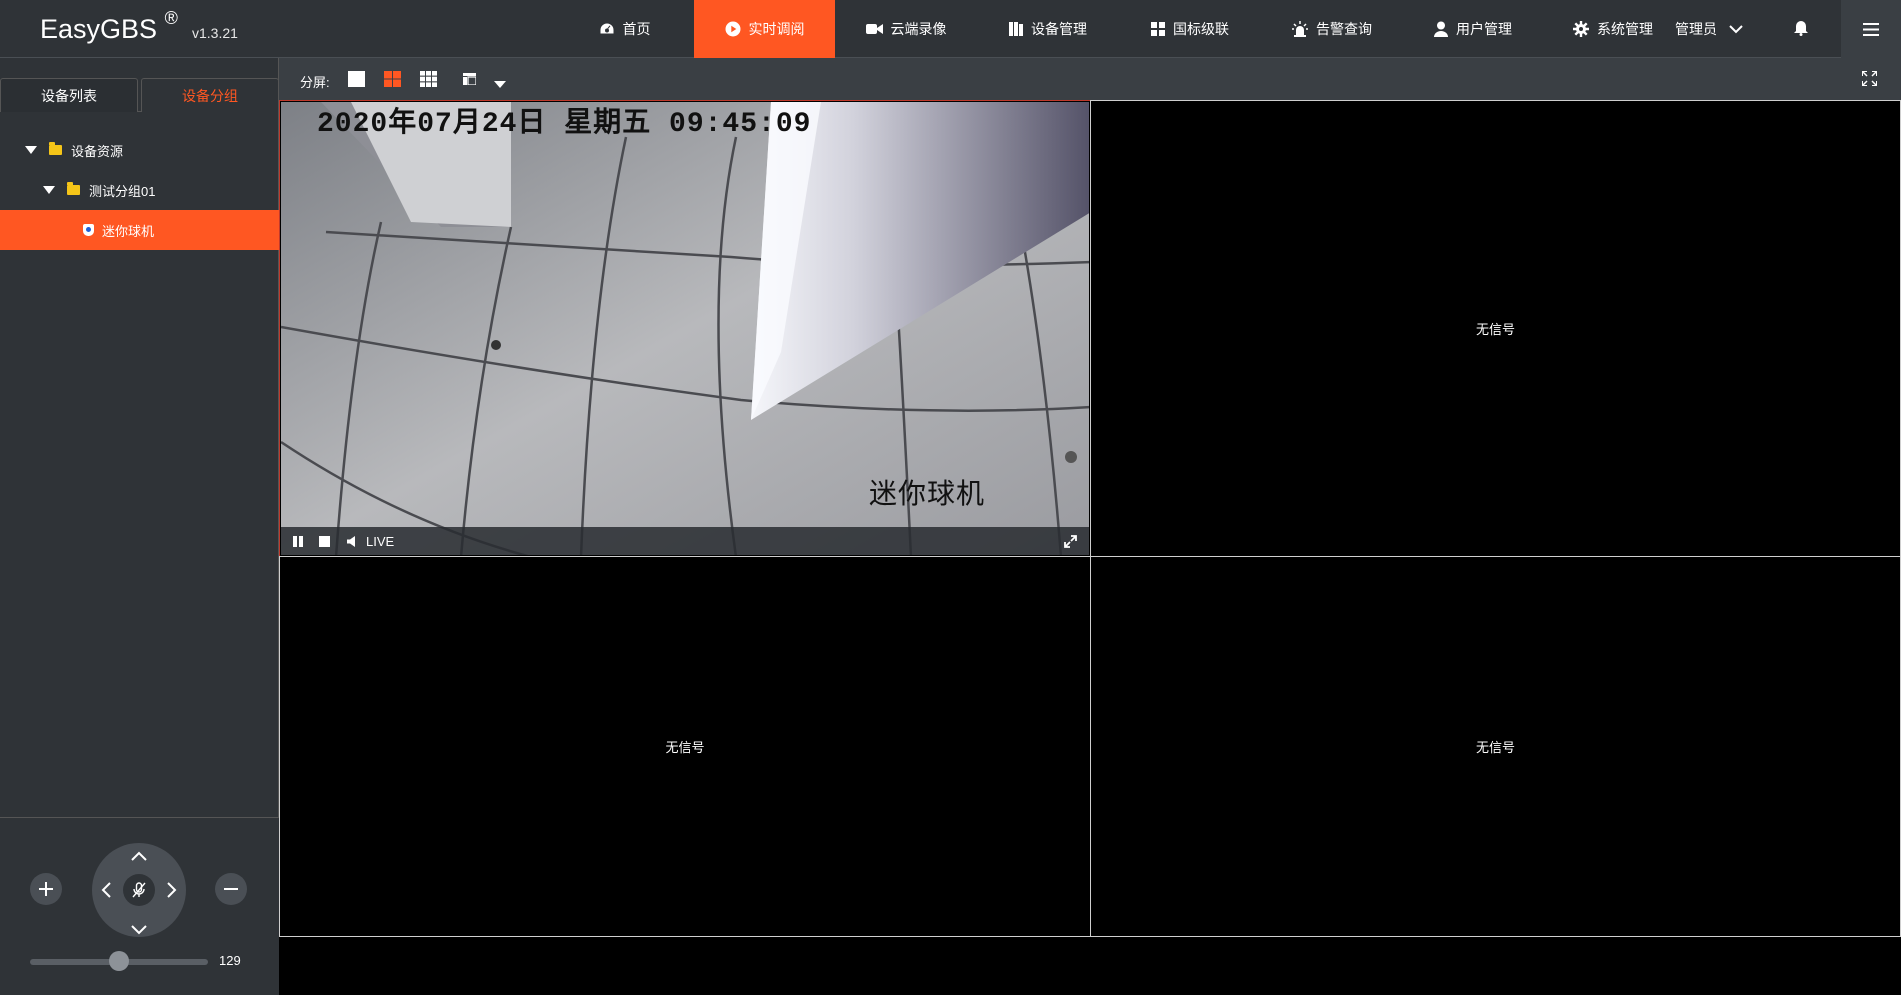 This screenshot has height=995, width=1901. Describe the element at coordinates (733, 29) in the screenshot. I see `play-circle-icon` at that location.